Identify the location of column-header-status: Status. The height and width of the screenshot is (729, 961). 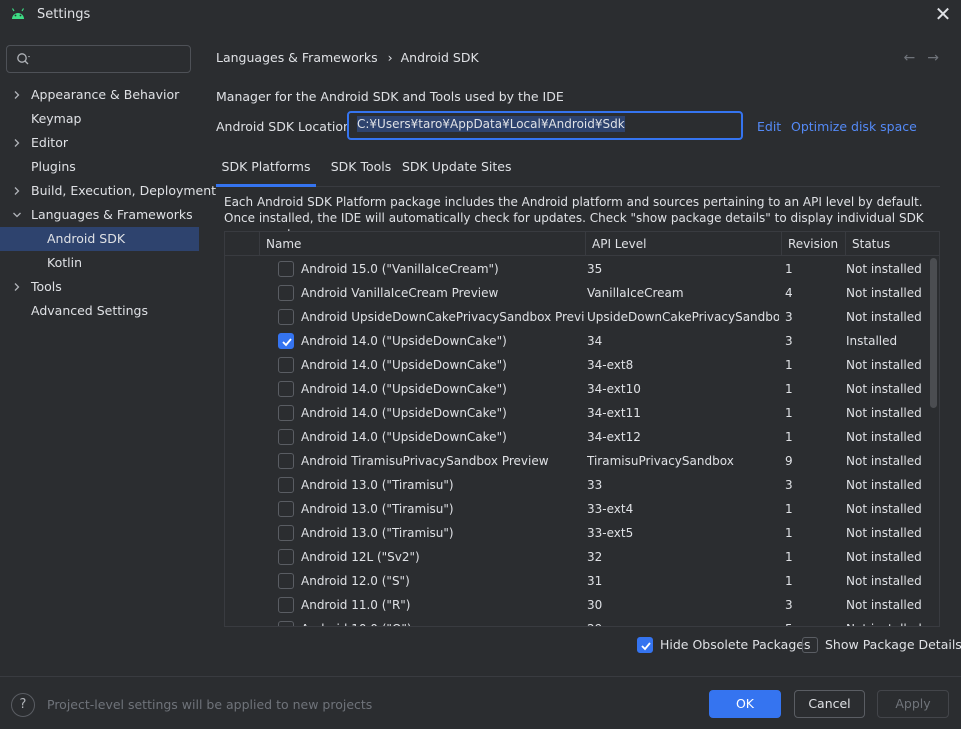
(892, 244).